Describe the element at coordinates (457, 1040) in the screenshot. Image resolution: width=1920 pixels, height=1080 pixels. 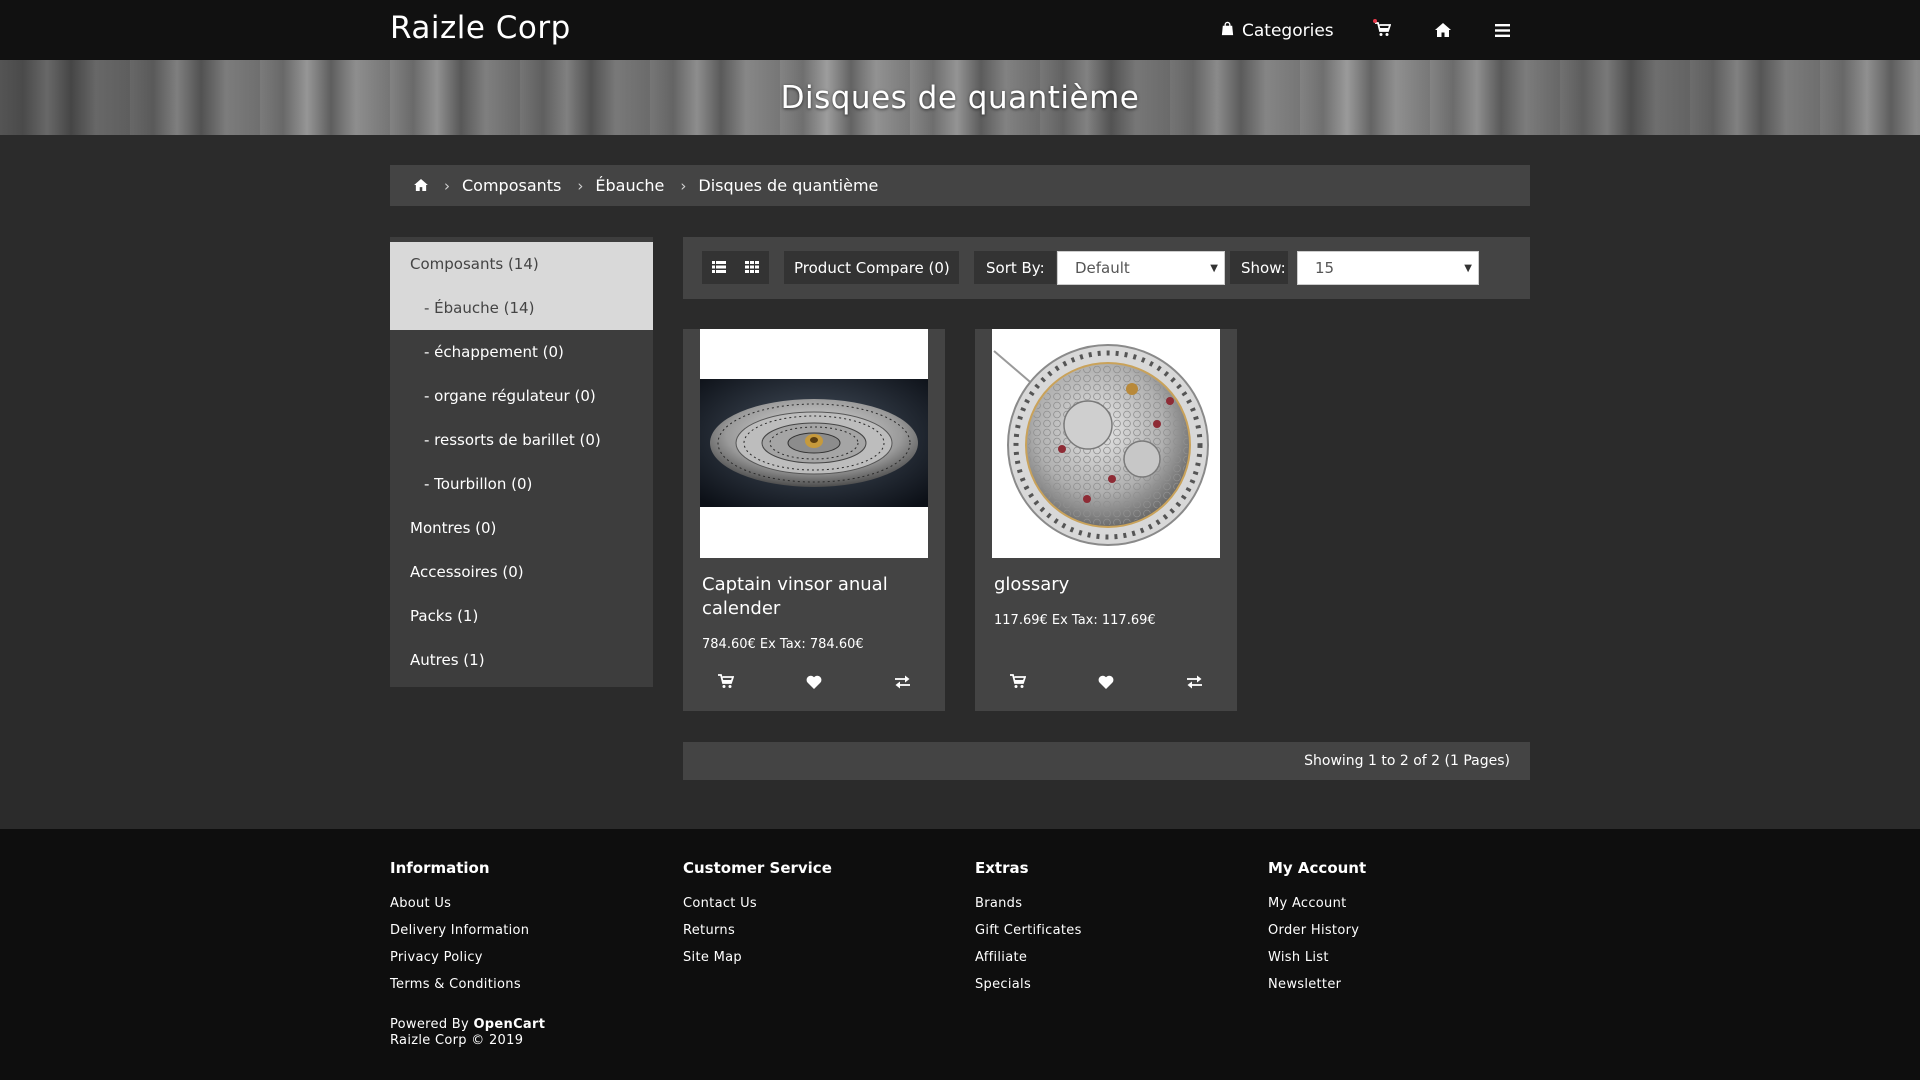
I see `copyright-text: Raizle Corp © 2019` at that location.